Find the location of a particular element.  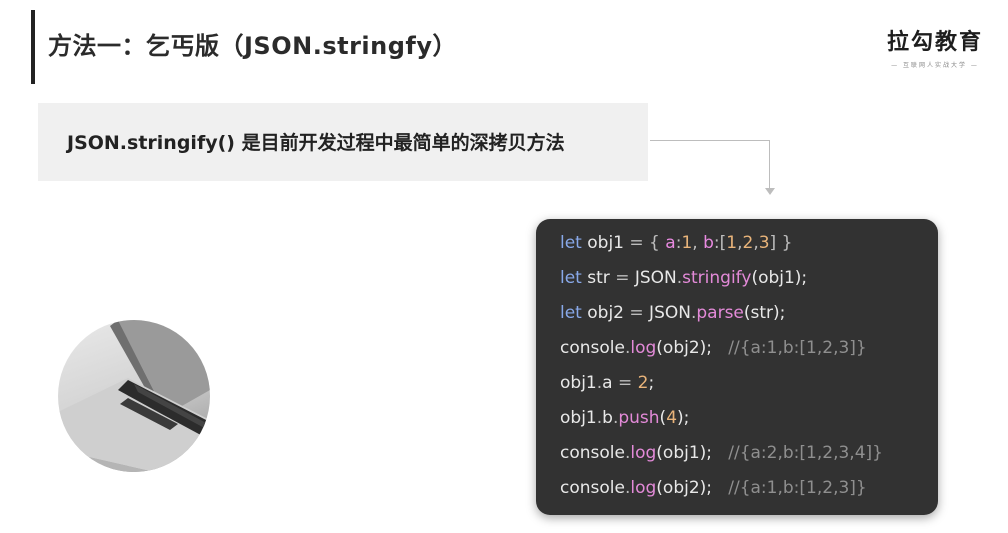

code-line-4: console.log(obj2); //{a:1,b:[1,2,3]} is located at coordinates (749, 353).